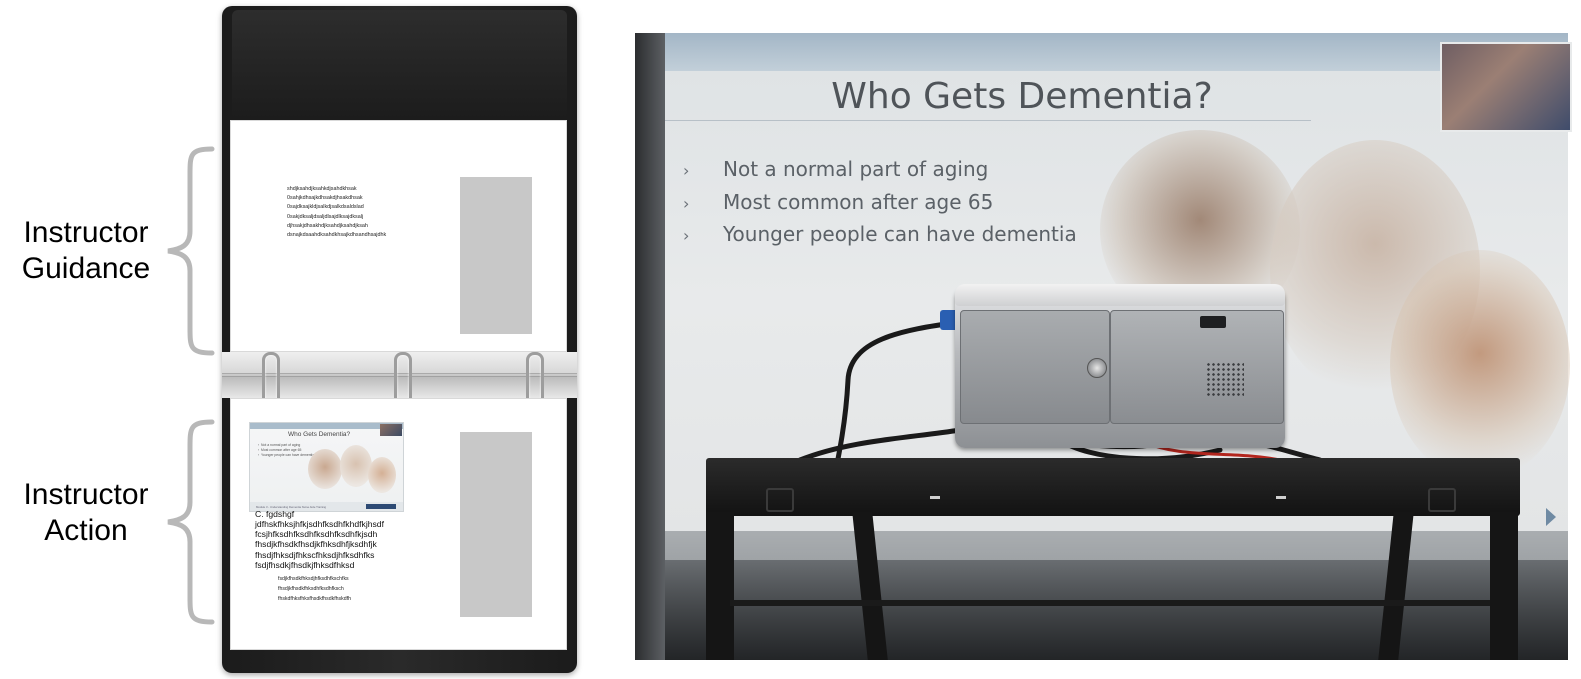  What do you see at coordinates (1197, 367) in the screenshot?
I see `projector-door` at bounding box center [1197, 367].